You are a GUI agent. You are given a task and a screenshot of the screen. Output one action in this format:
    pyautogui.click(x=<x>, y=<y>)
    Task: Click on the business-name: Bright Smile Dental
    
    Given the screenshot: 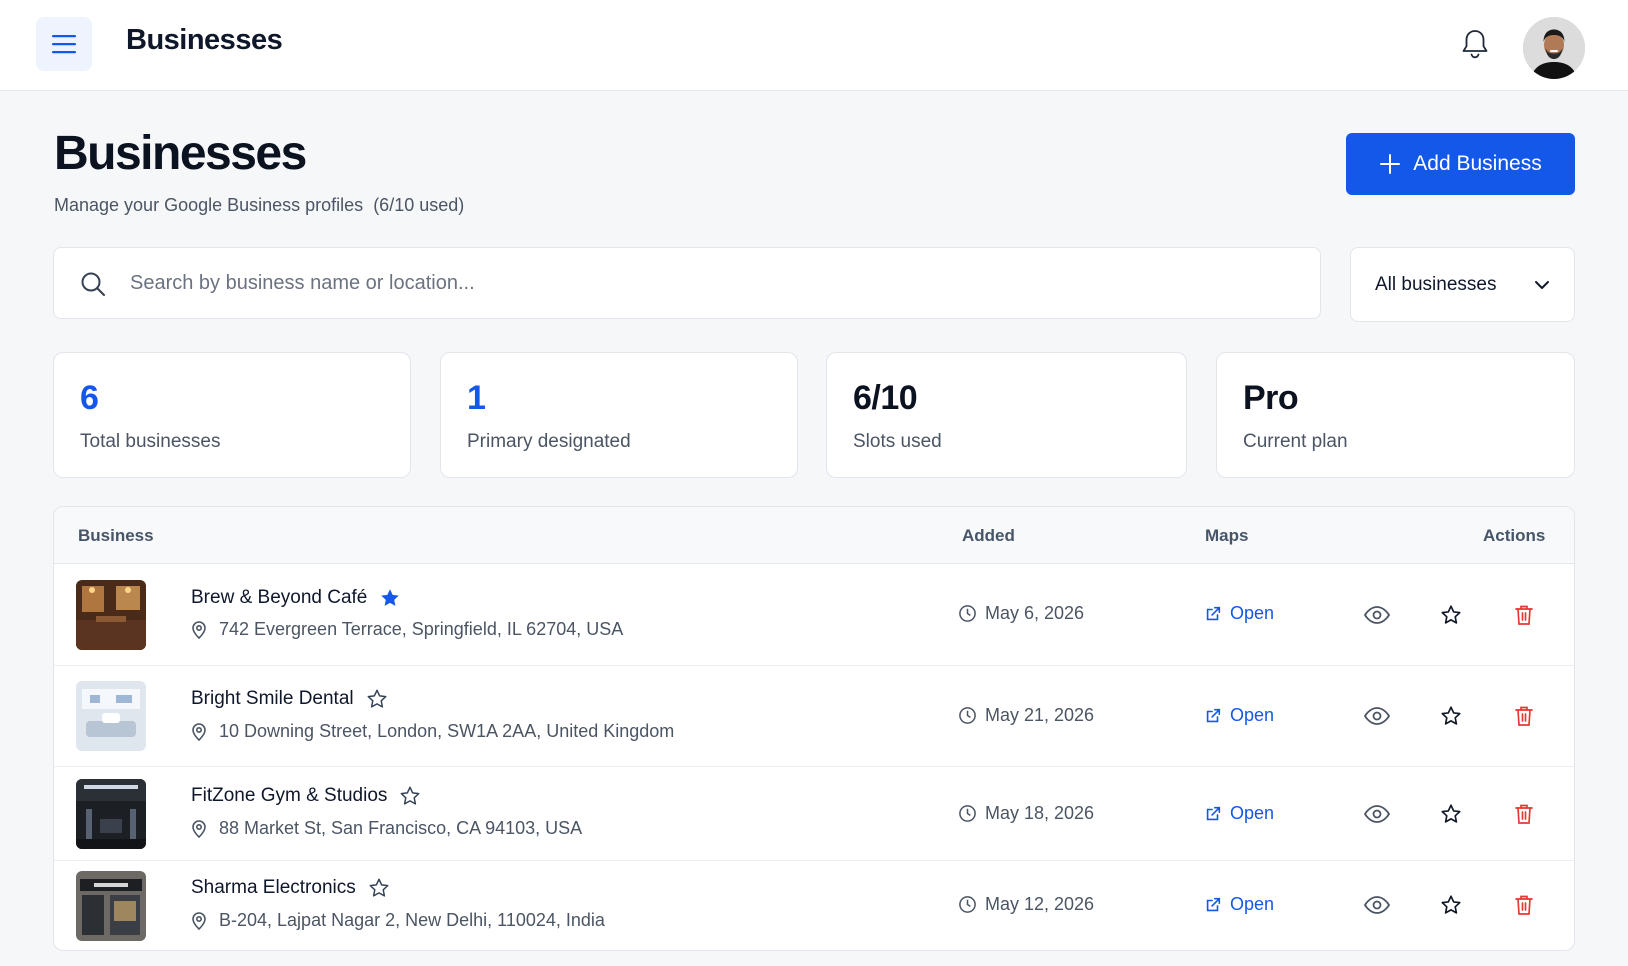 What is the action you would take?
    pyautogui.click(x=289, y=699)
    